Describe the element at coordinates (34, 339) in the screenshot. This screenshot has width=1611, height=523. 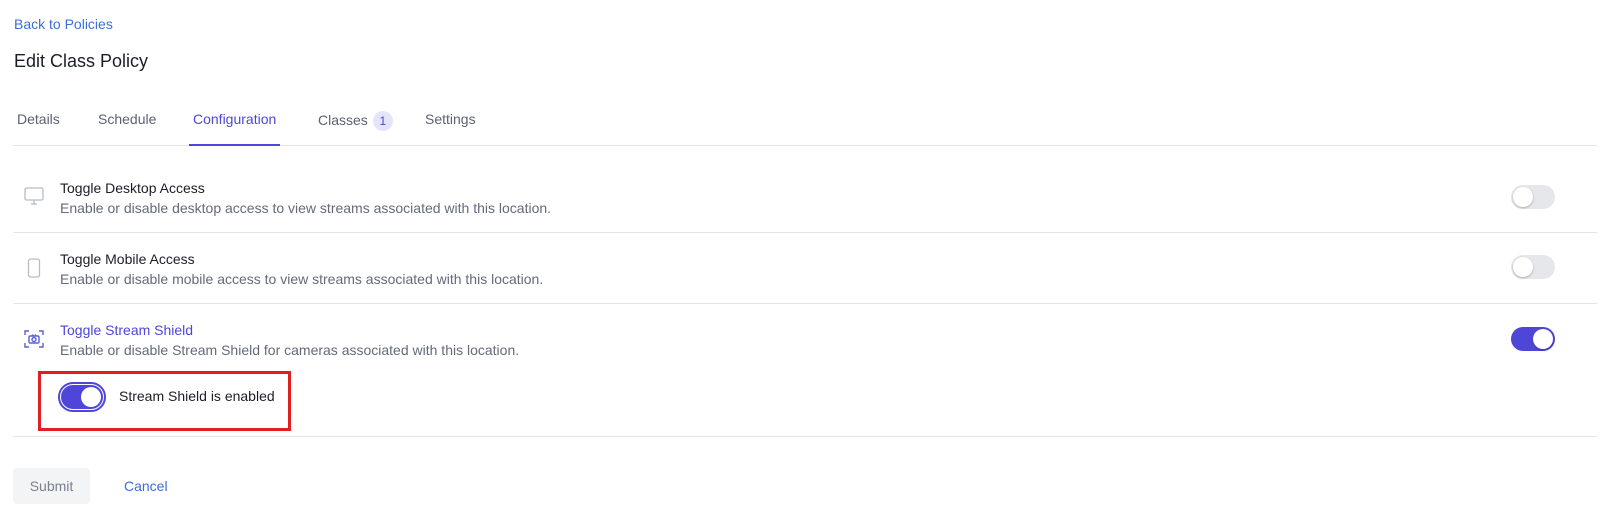
I see `camera-shield-icon` at that location.